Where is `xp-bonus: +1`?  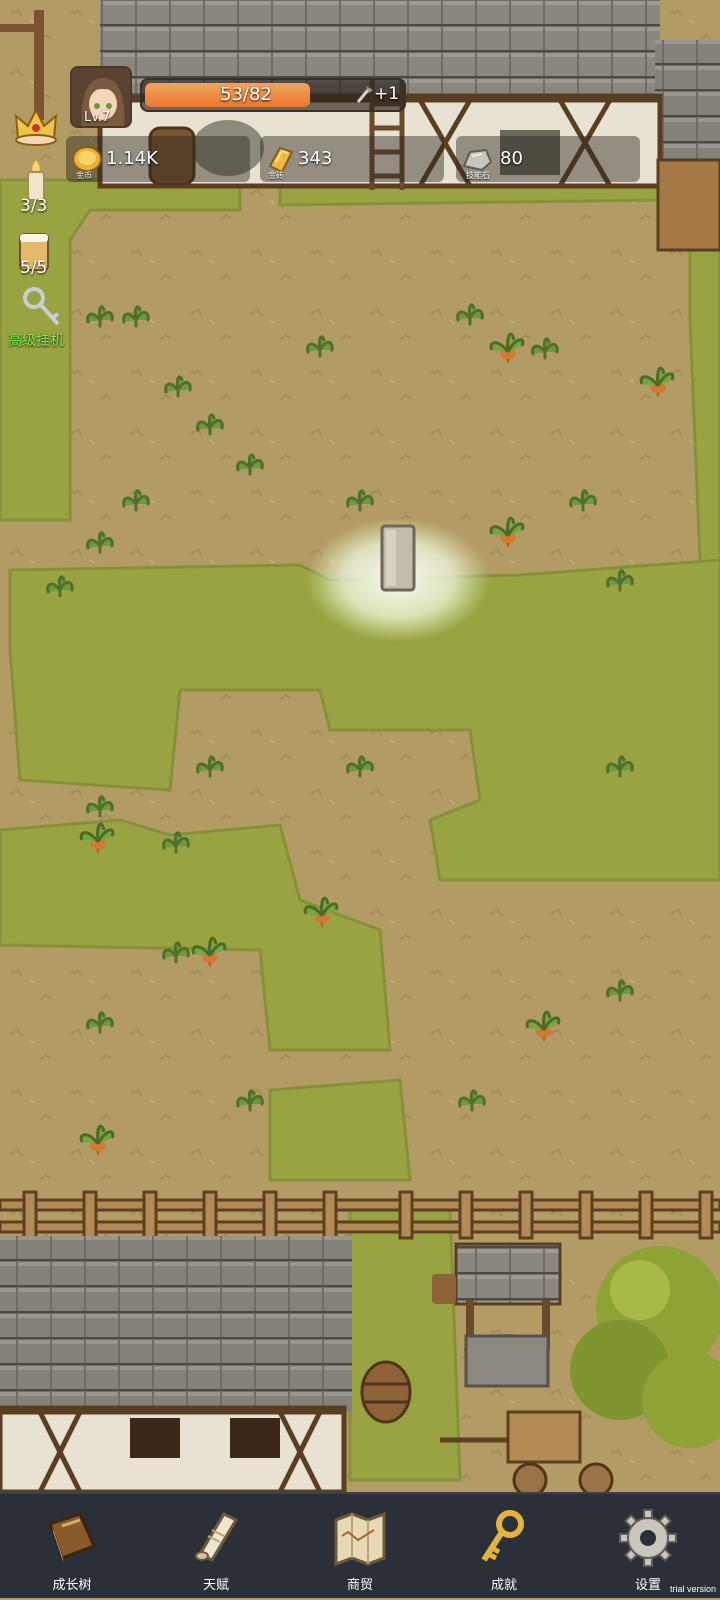 xp-bonus: +1 is located at coordinates (387, 94).